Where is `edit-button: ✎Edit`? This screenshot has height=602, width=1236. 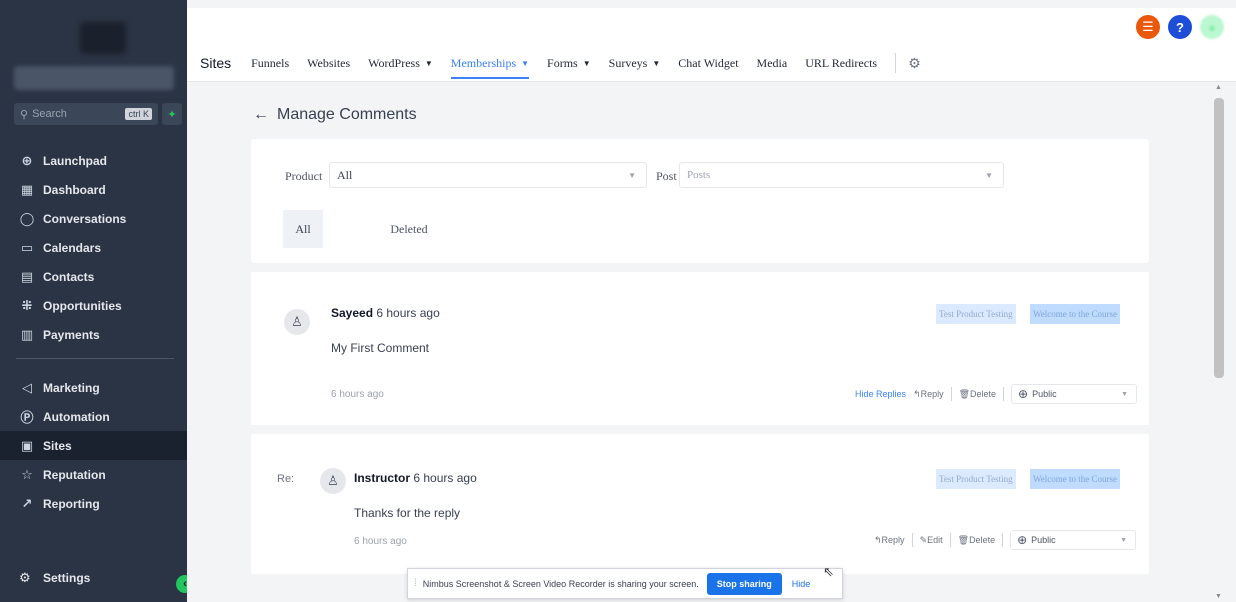
edit-button: ✎Edit is located at coordinates (931, 540).